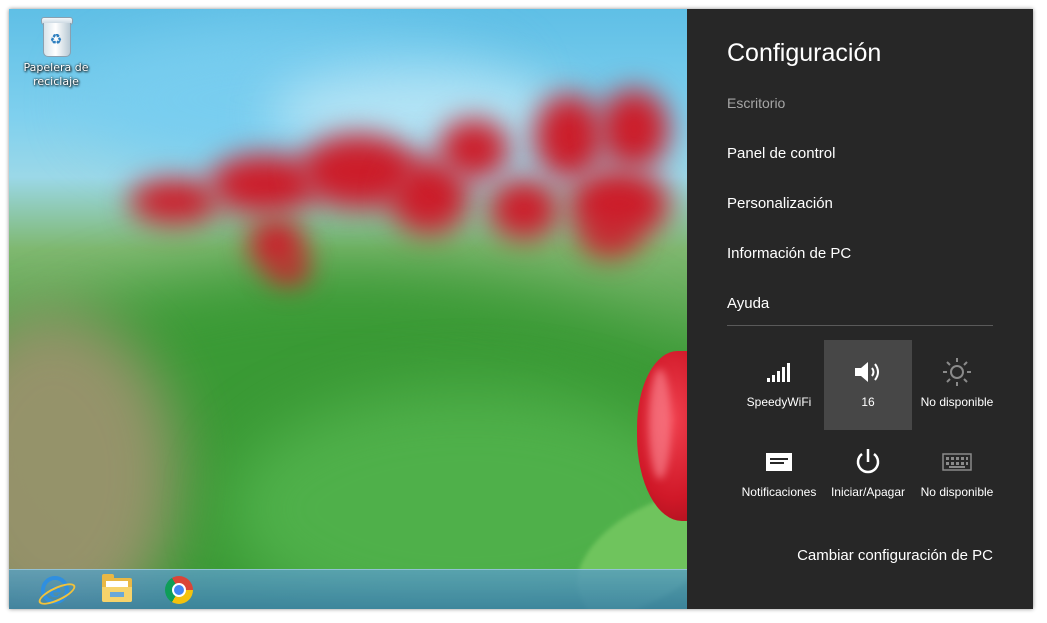  I want to click on control-panel-link: Panel de control, so click(781, 153).